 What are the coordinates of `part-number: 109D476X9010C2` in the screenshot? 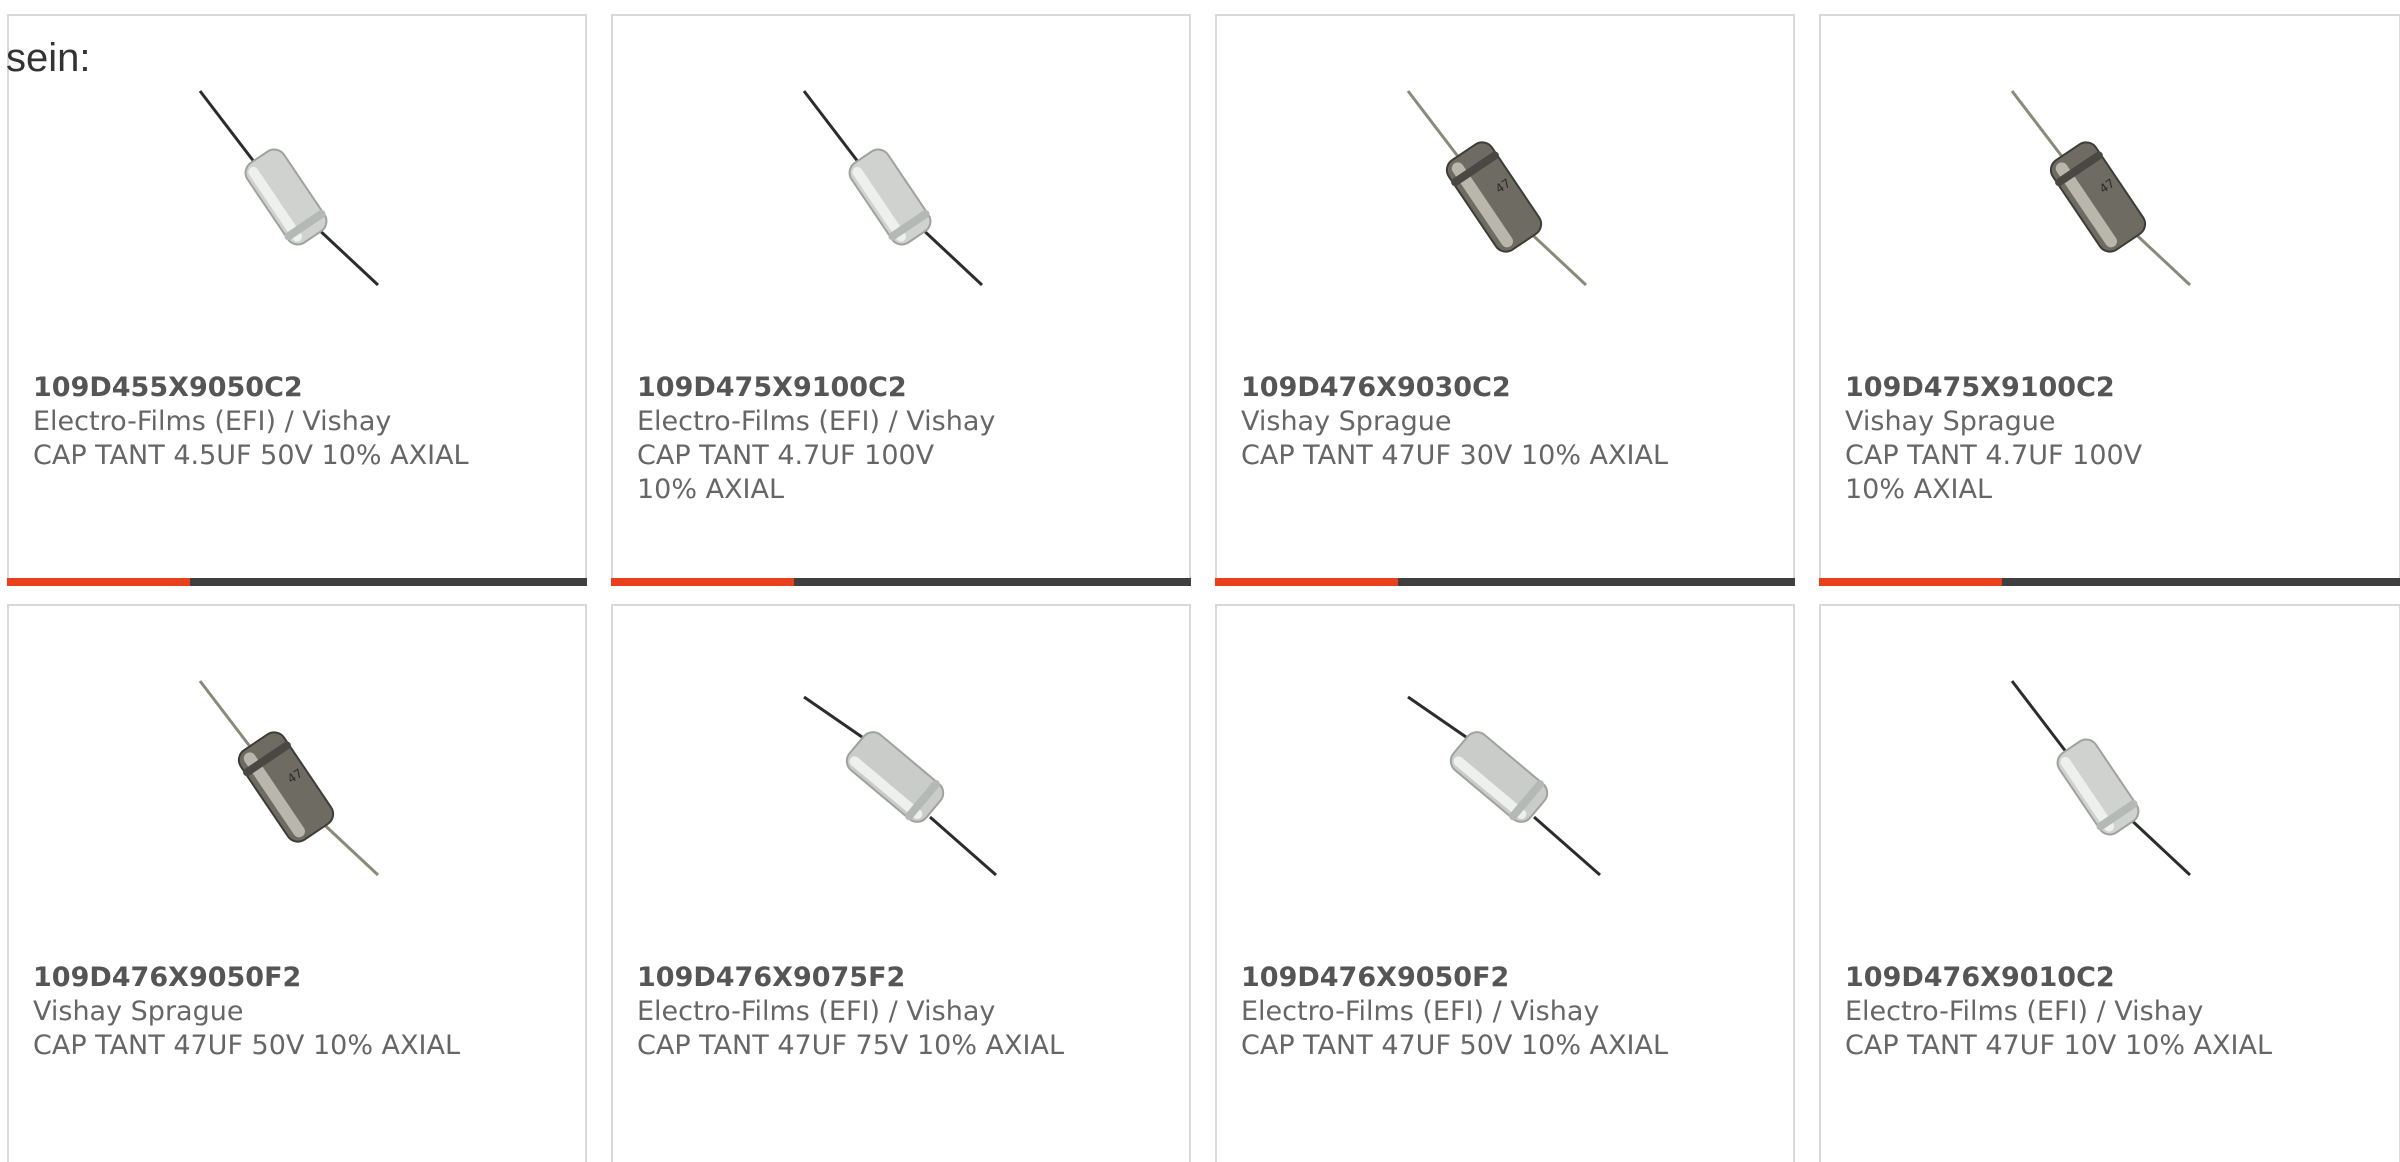 It's located at (2065, 978).